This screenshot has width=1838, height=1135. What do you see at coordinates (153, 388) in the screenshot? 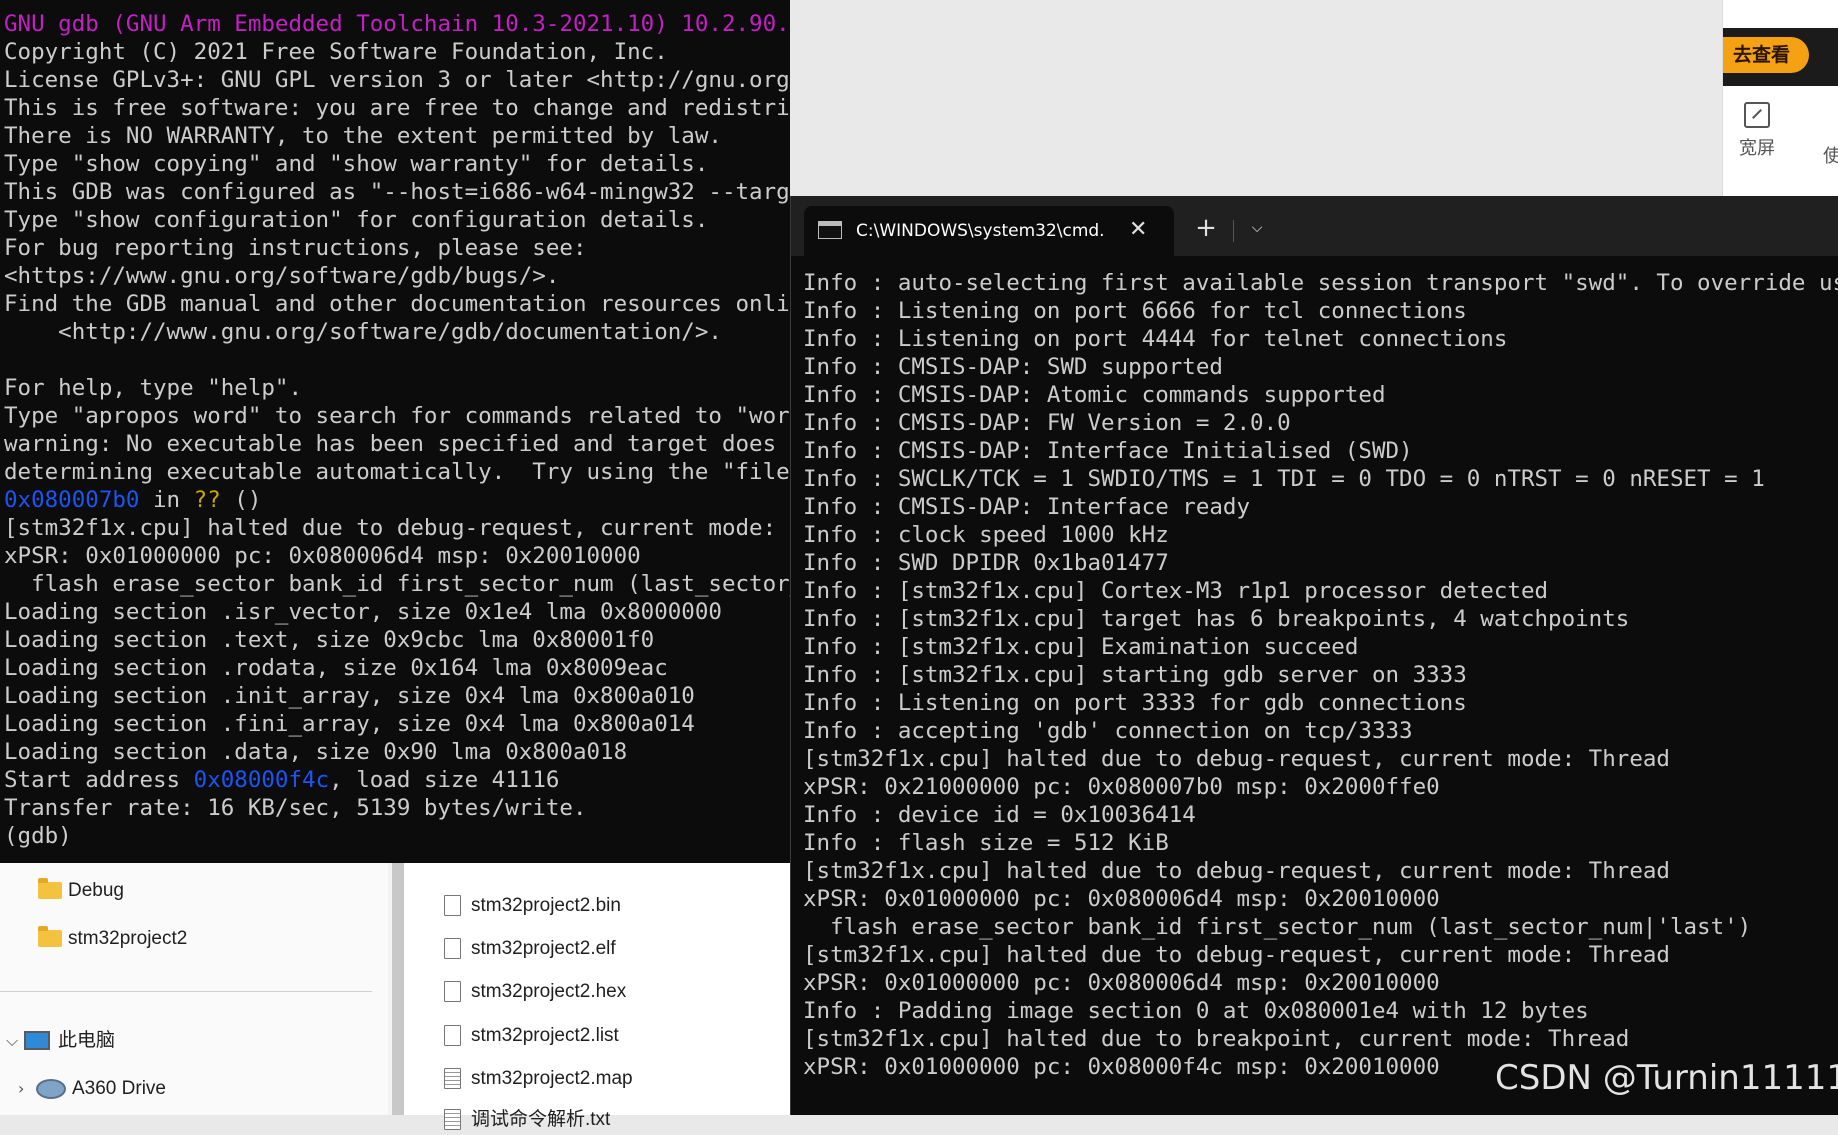
I see `gdb-text-segment: For help, type "help".` at bounding box center [153, 388].